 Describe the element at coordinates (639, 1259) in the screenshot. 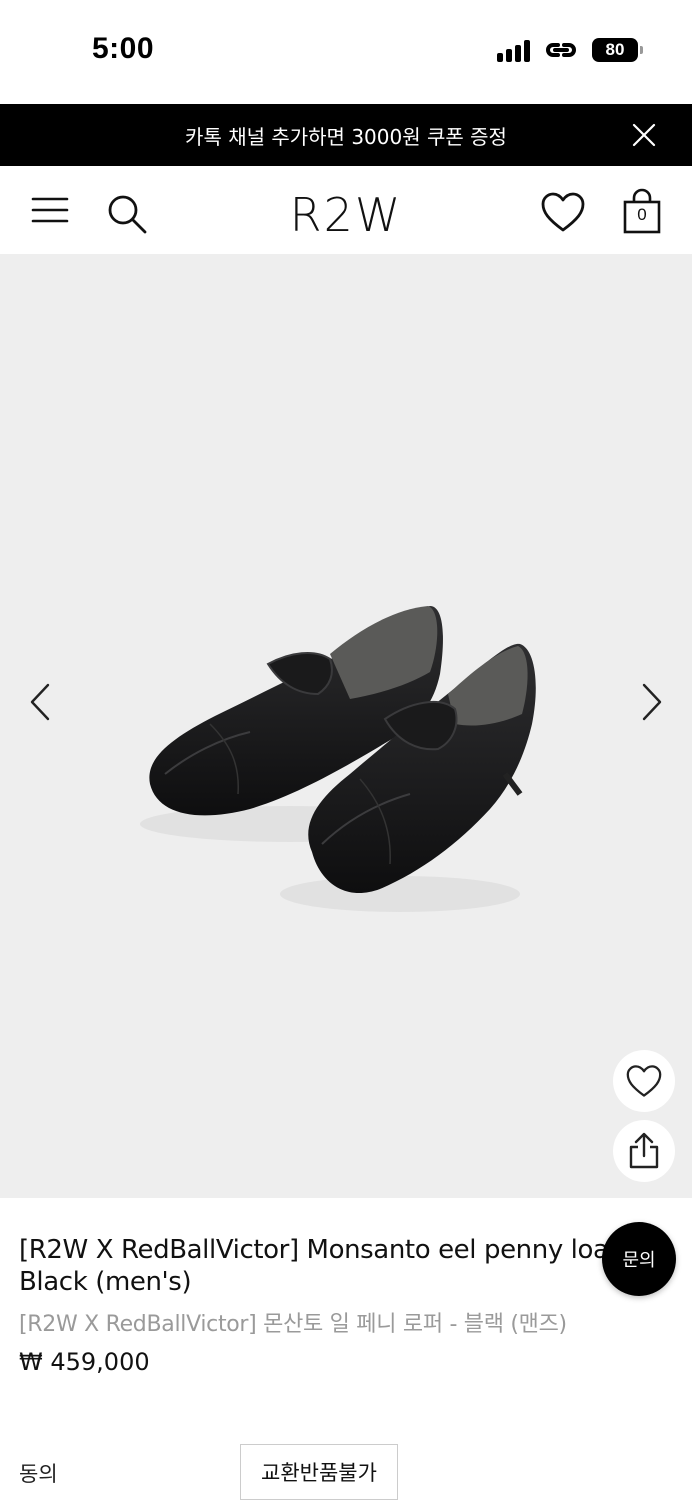

I see `inquiry-button: 문의` at that location.